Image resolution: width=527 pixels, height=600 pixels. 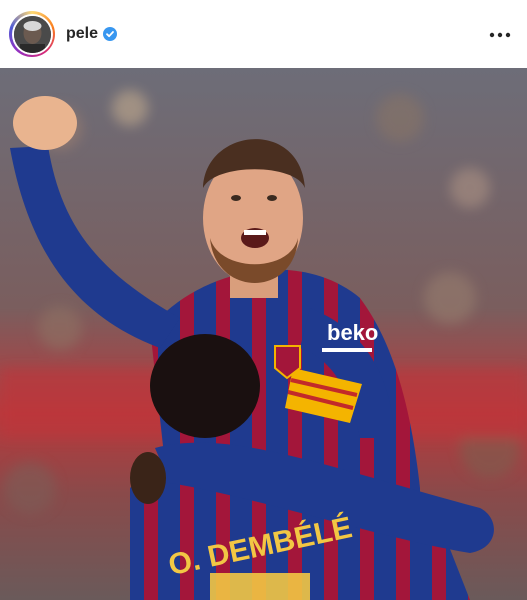 I want to click on more-horizontal-icon, so click(x=500, y=35).